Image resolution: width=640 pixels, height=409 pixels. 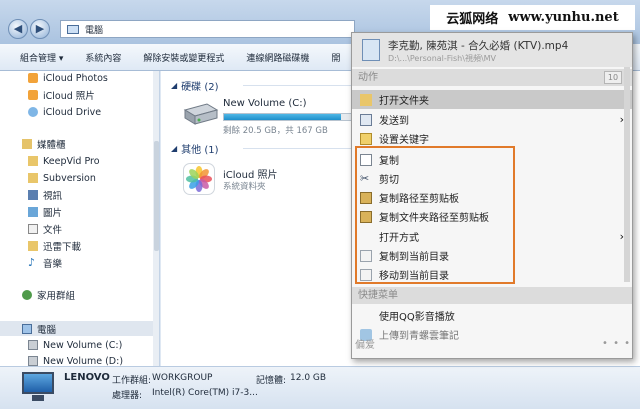 What do you see at coordinates (201, 113) in the screenshot?
I see `hard-drive-icon` at bounding box center [201, 113].